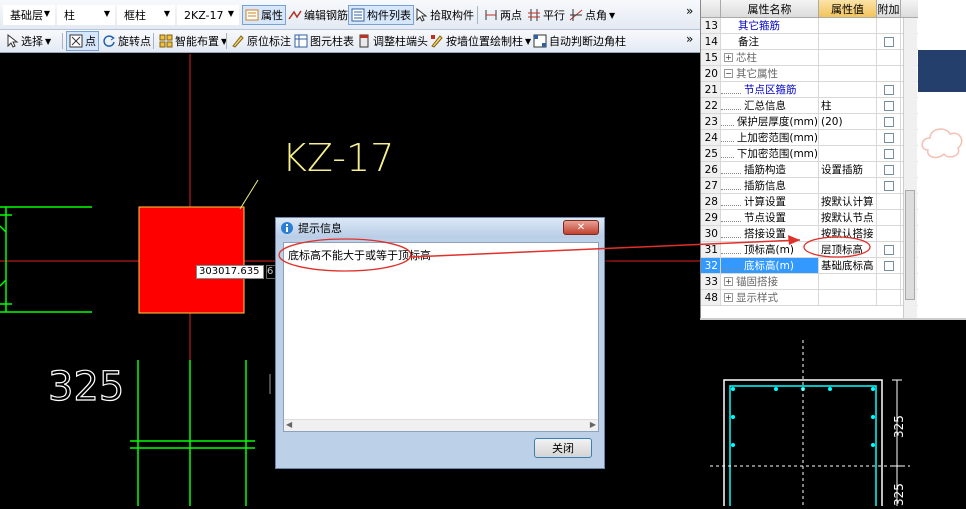 The image size is (966, 509). Describe the element at coordinates (765, 186) in the screenshot. I see `property-name: 插筋信息` at that location.